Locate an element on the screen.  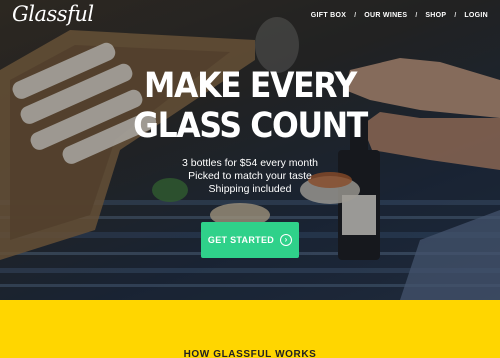
nav-item-shop: SHOP is located at coordinates (435, 15).